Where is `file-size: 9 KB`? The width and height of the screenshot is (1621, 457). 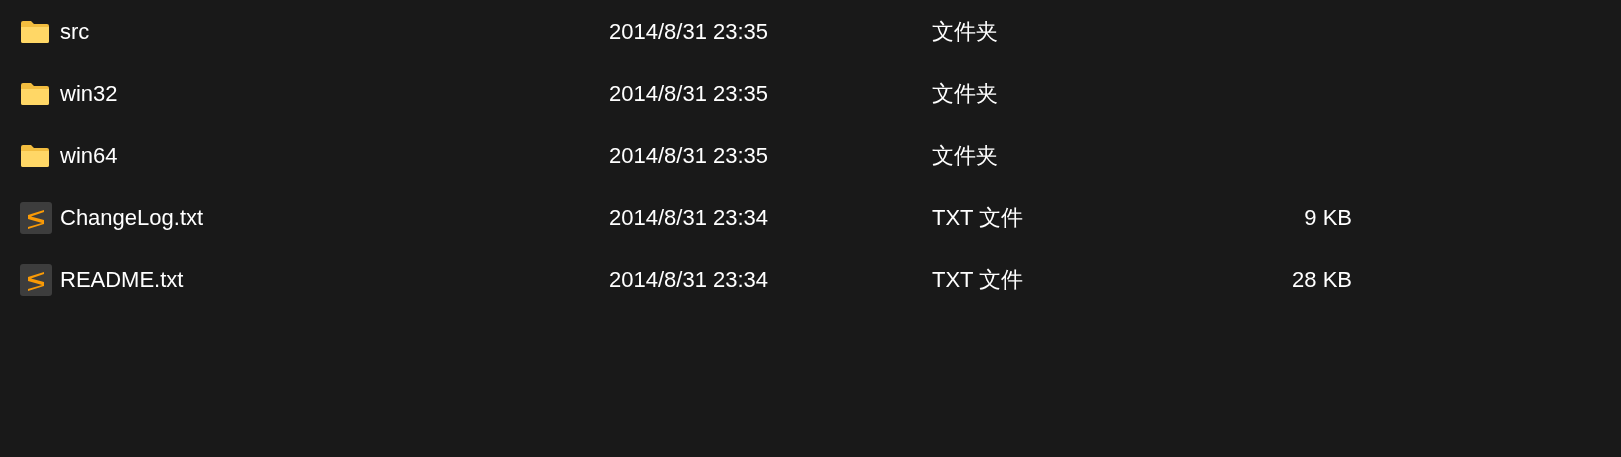 file-size: 9 KB is located at coordinates (1328, 218).